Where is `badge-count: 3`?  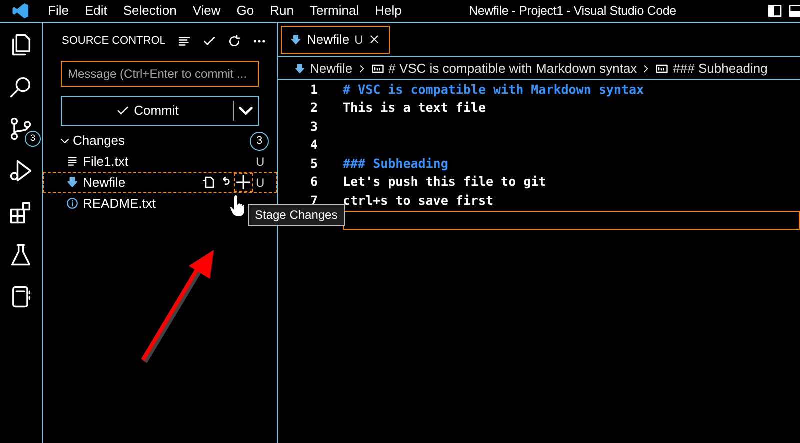
badge-count: 3 is located at coordinates (33, 139).